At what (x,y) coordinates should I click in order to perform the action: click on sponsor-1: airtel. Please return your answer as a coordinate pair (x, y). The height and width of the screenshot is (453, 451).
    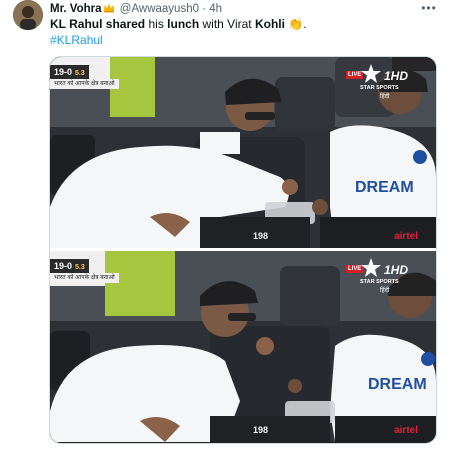
    Looking at the image, I should click on (406, 236).